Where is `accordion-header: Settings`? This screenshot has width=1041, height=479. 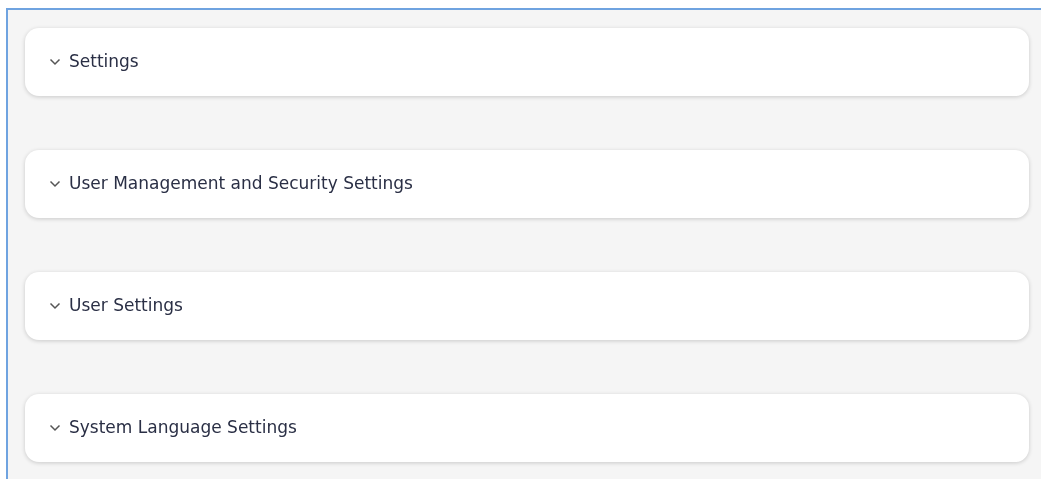 accordion-header: Settings is located at coordinates (527, 62).